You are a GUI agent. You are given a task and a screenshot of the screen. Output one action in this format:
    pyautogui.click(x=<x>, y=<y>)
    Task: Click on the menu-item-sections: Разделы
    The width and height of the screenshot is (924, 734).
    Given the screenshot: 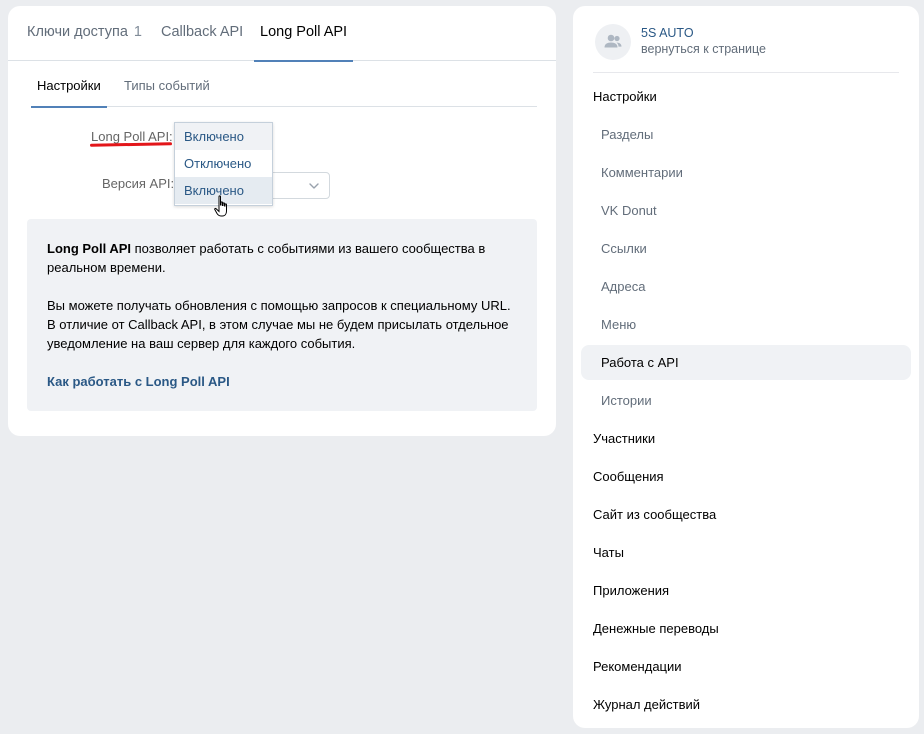 What is the action you would take?
    pyautogui.click(x=746, y=134)
    